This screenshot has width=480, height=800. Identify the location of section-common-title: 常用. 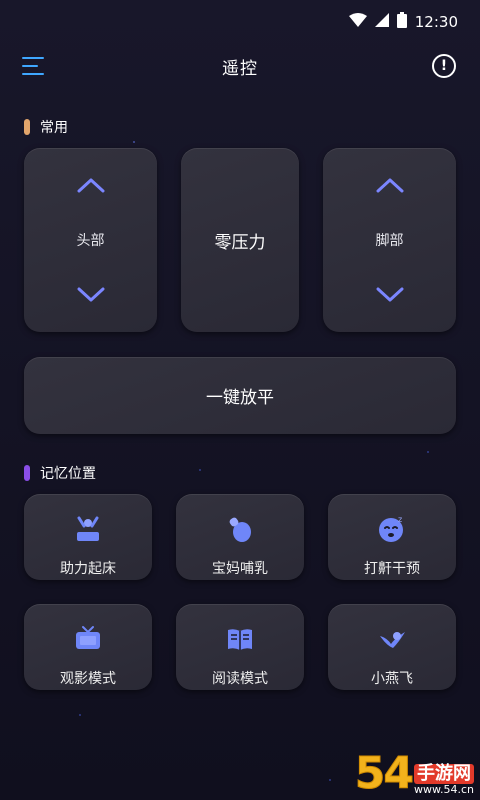
(54, 128).